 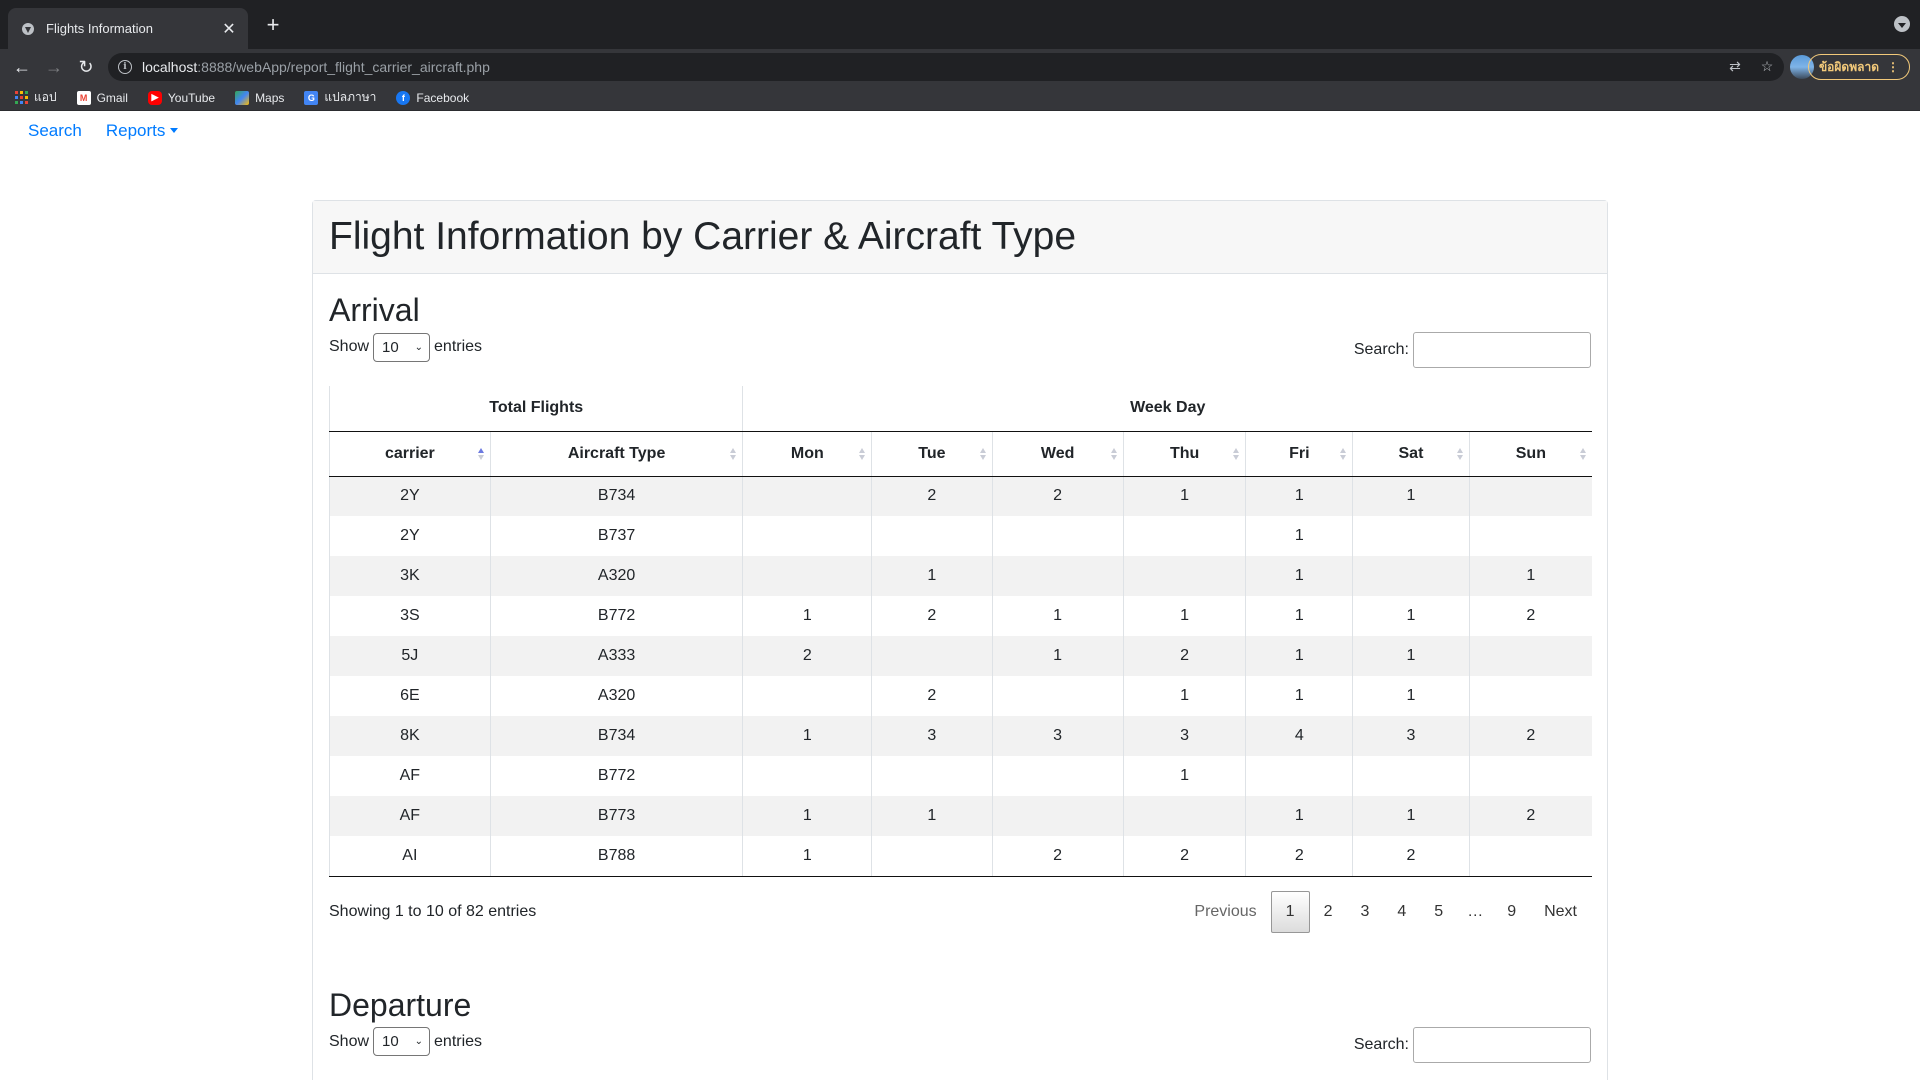 I want to click on pagination-page-button: 9, so click(x=1511, y=912).